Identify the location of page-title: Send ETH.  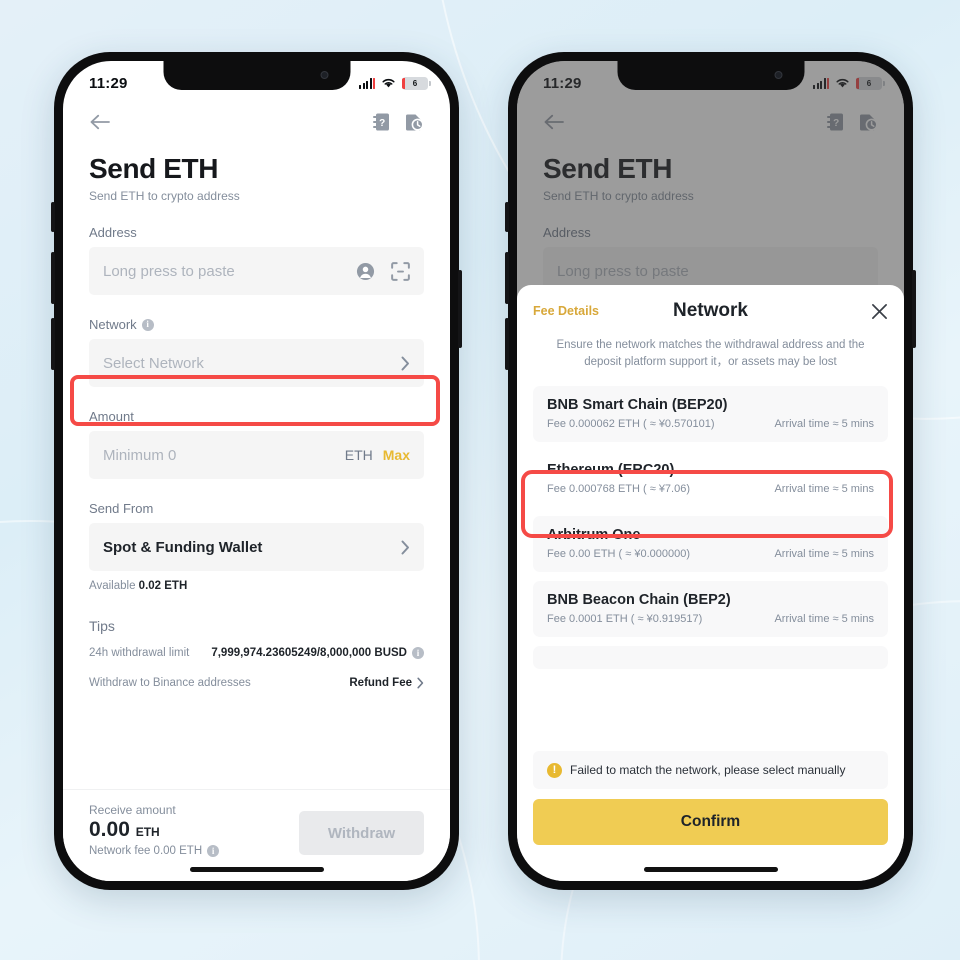
(154, 168).